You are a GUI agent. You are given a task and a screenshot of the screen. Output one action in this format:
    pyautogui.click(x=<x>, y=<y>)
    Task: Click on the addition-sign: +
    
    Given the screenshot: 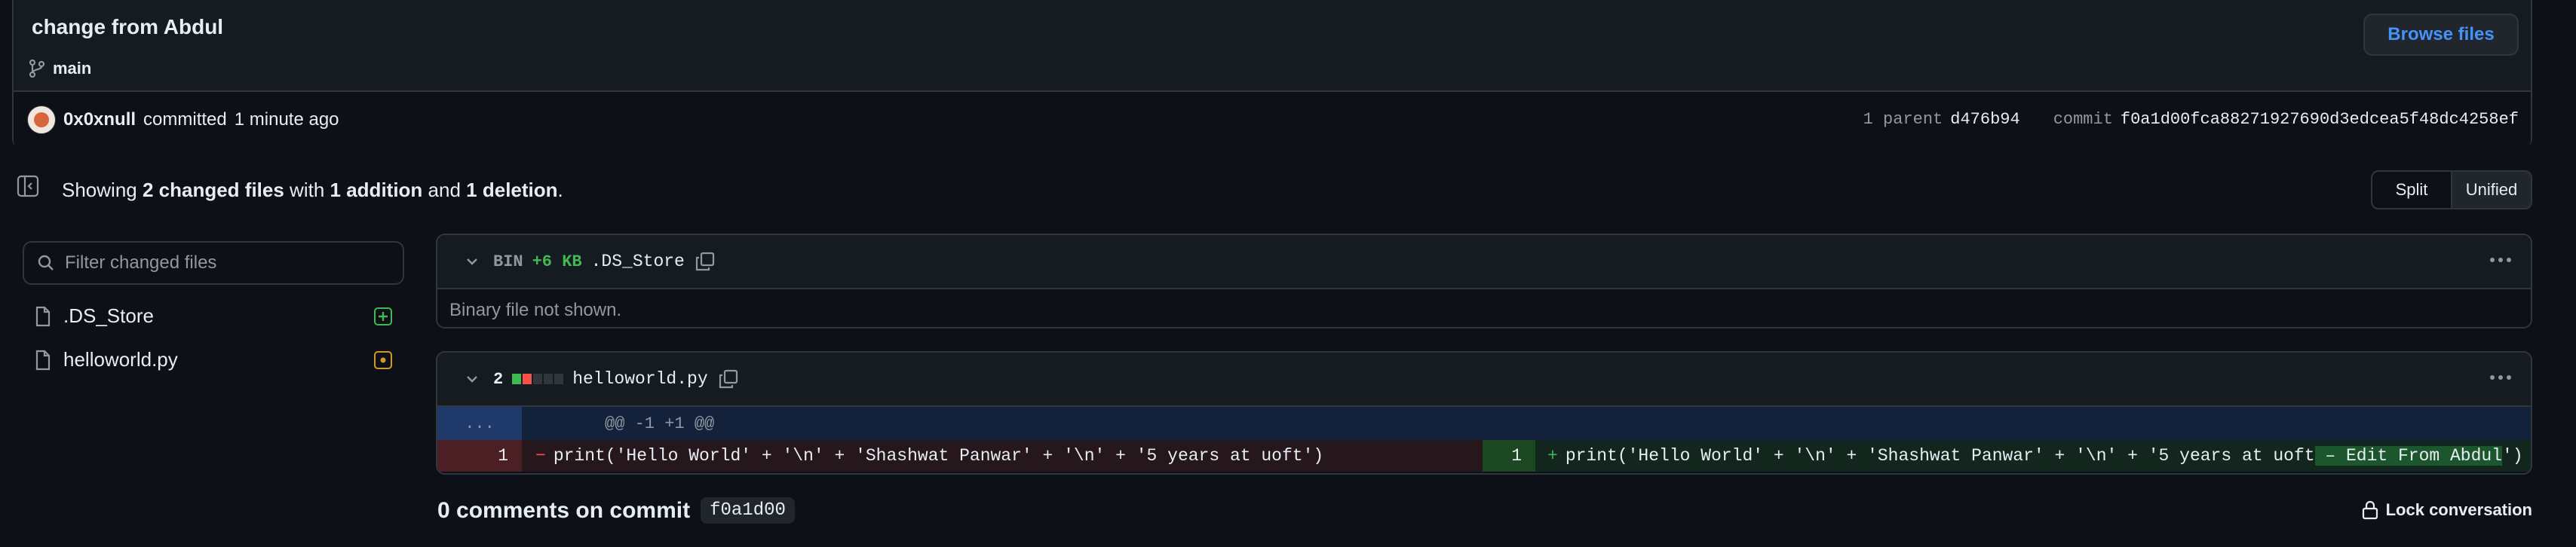 What is the action you would take?
    pyautogui.click(x=1552, y=456)
    